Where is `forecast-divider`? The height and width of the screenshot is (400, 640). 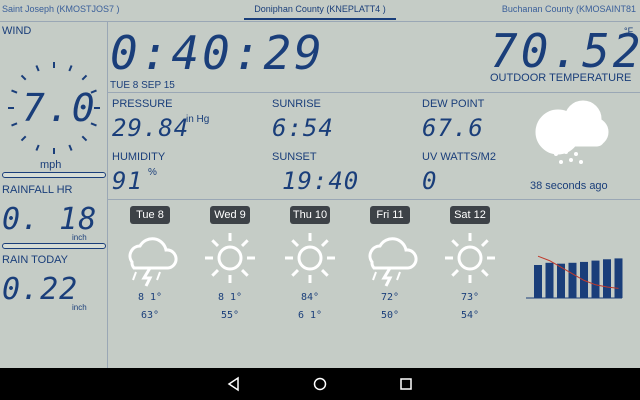 forecast-divider is located at coordinates (374, 199).